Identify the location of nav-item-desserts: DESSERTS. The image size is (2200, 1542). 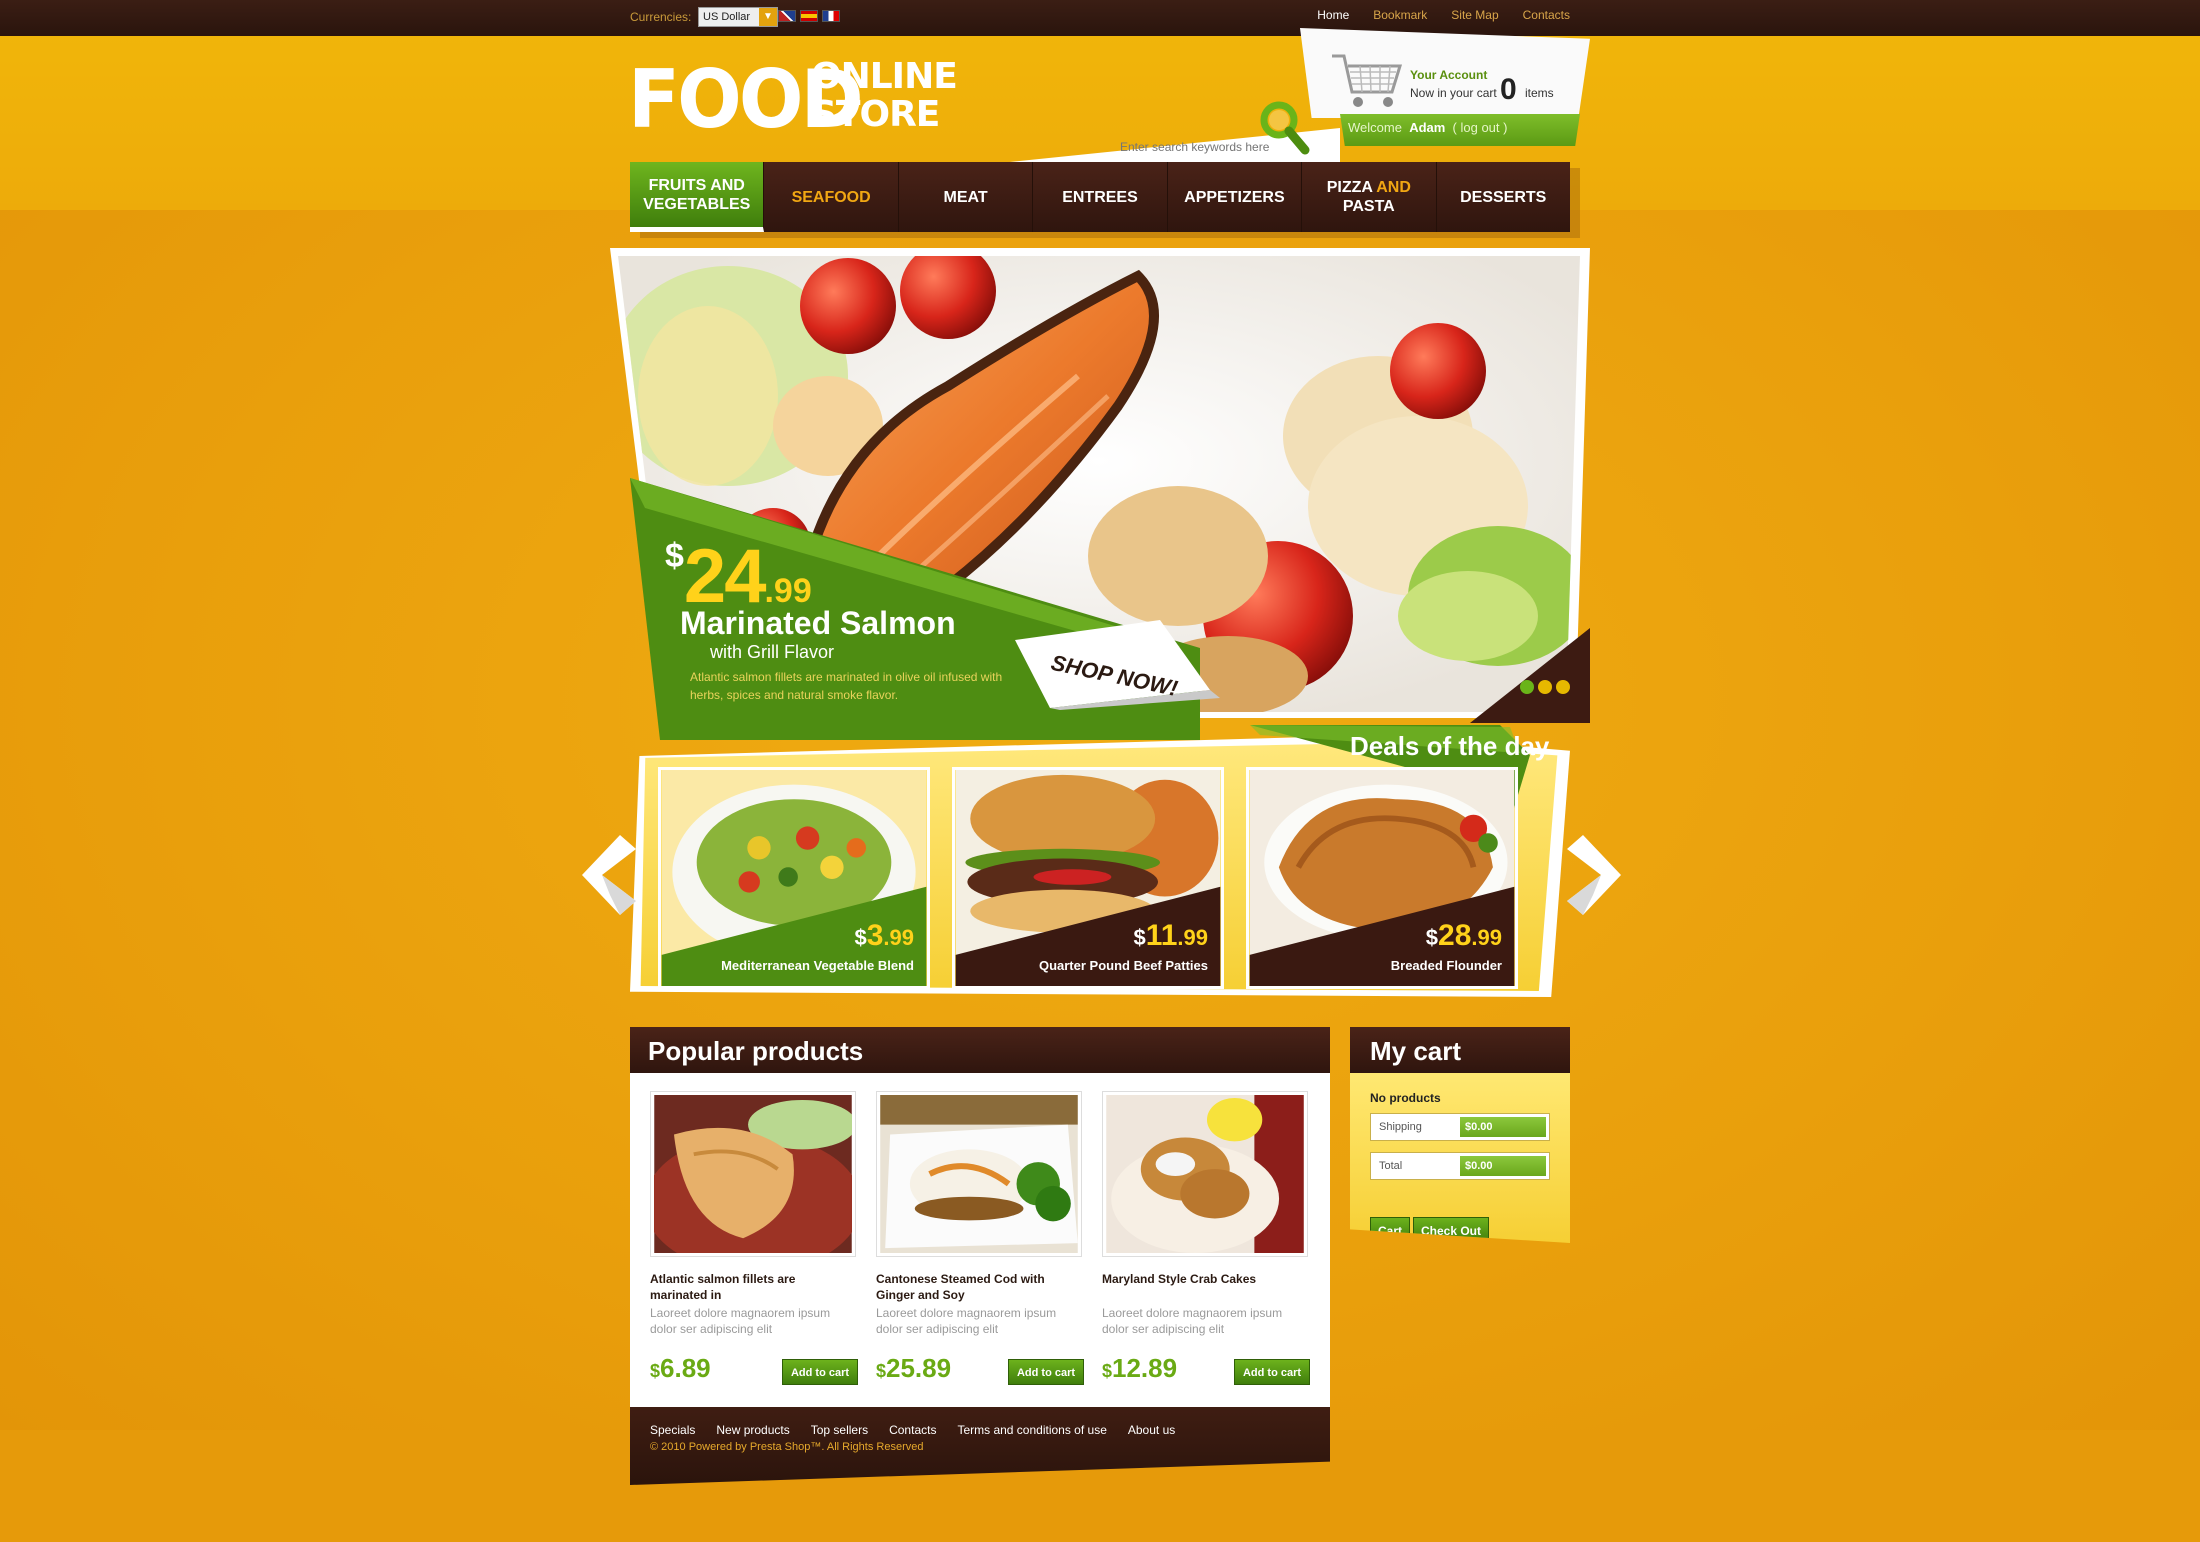
(1503, 197).